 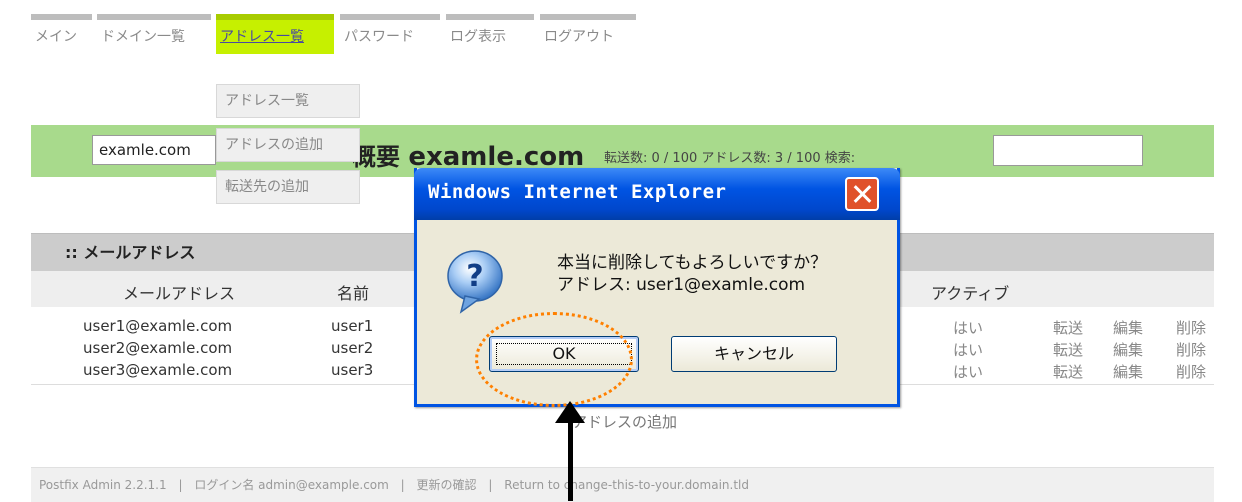 I want to click on cancel-button: キャンセル, so click(x=754, y=354).